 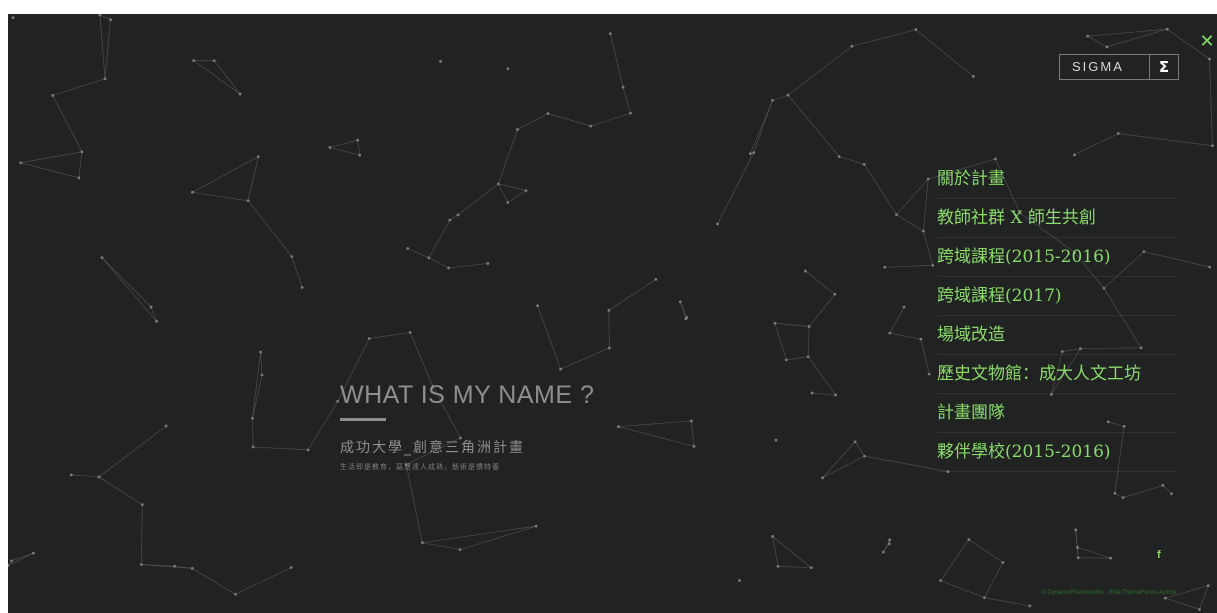 What do you see at coordinates (1057, 374) in the screenshot?
I see `menu-item-history-museum: 歷史文物館：成大人文工坊` at bounding box center [1057, 374].